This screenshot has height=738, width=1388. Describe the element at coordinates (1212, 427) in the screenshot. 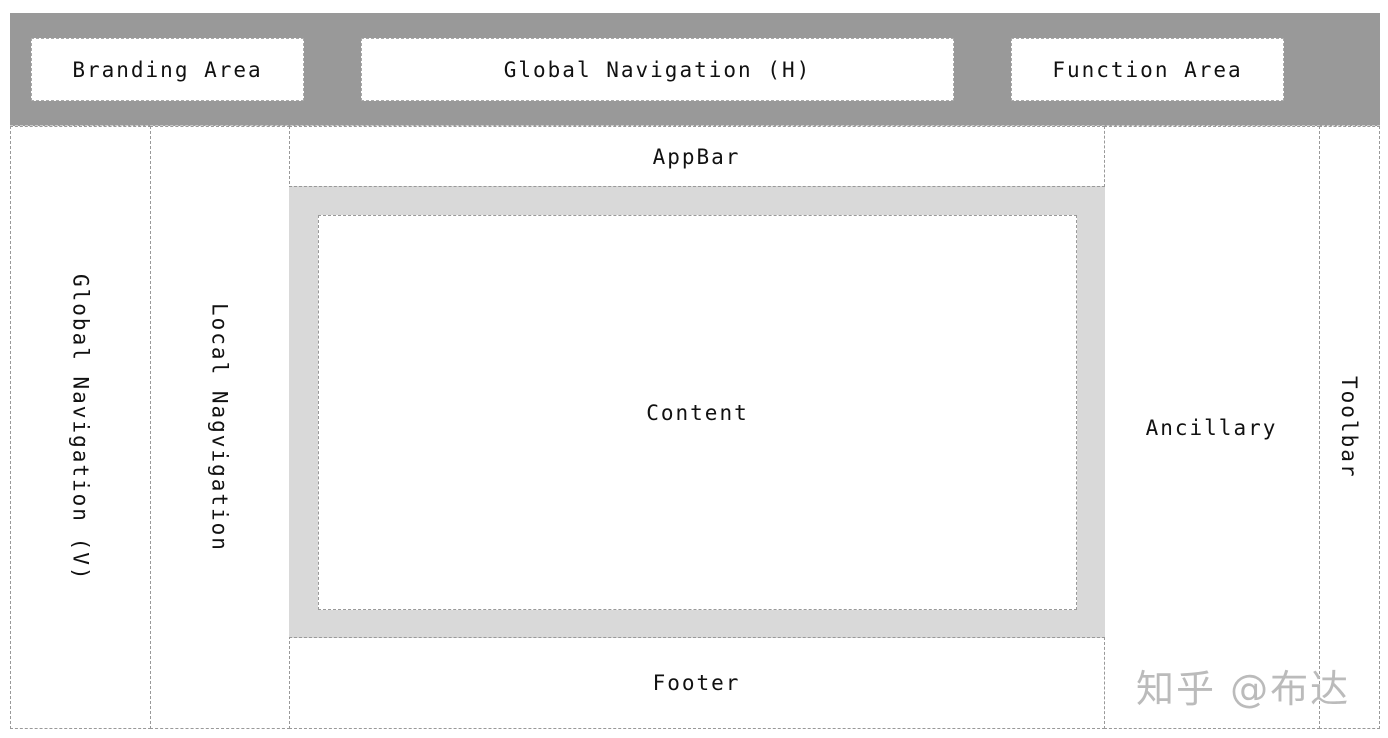

I see `ancillary: Ancillary` at that location.